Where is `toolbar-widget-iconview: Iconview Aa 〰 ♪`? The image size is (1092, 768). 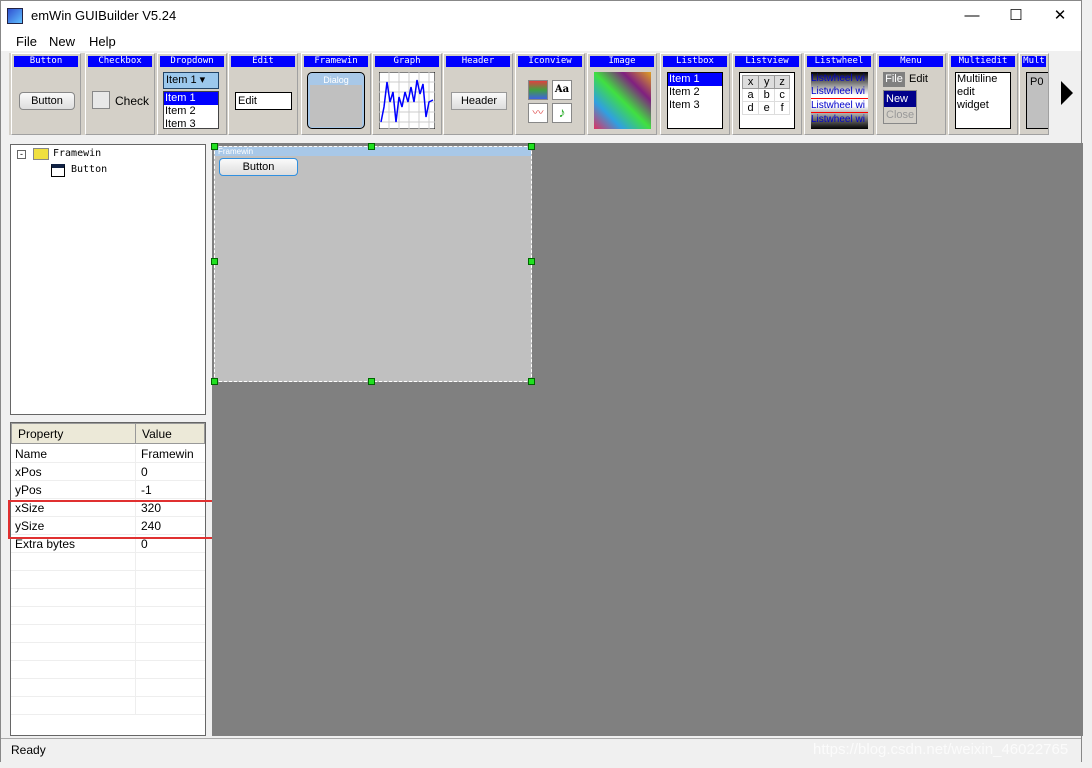 toolbar-widget-iconview: Iconview Aa 〰 ♪ is located at coordinates (550, 94).